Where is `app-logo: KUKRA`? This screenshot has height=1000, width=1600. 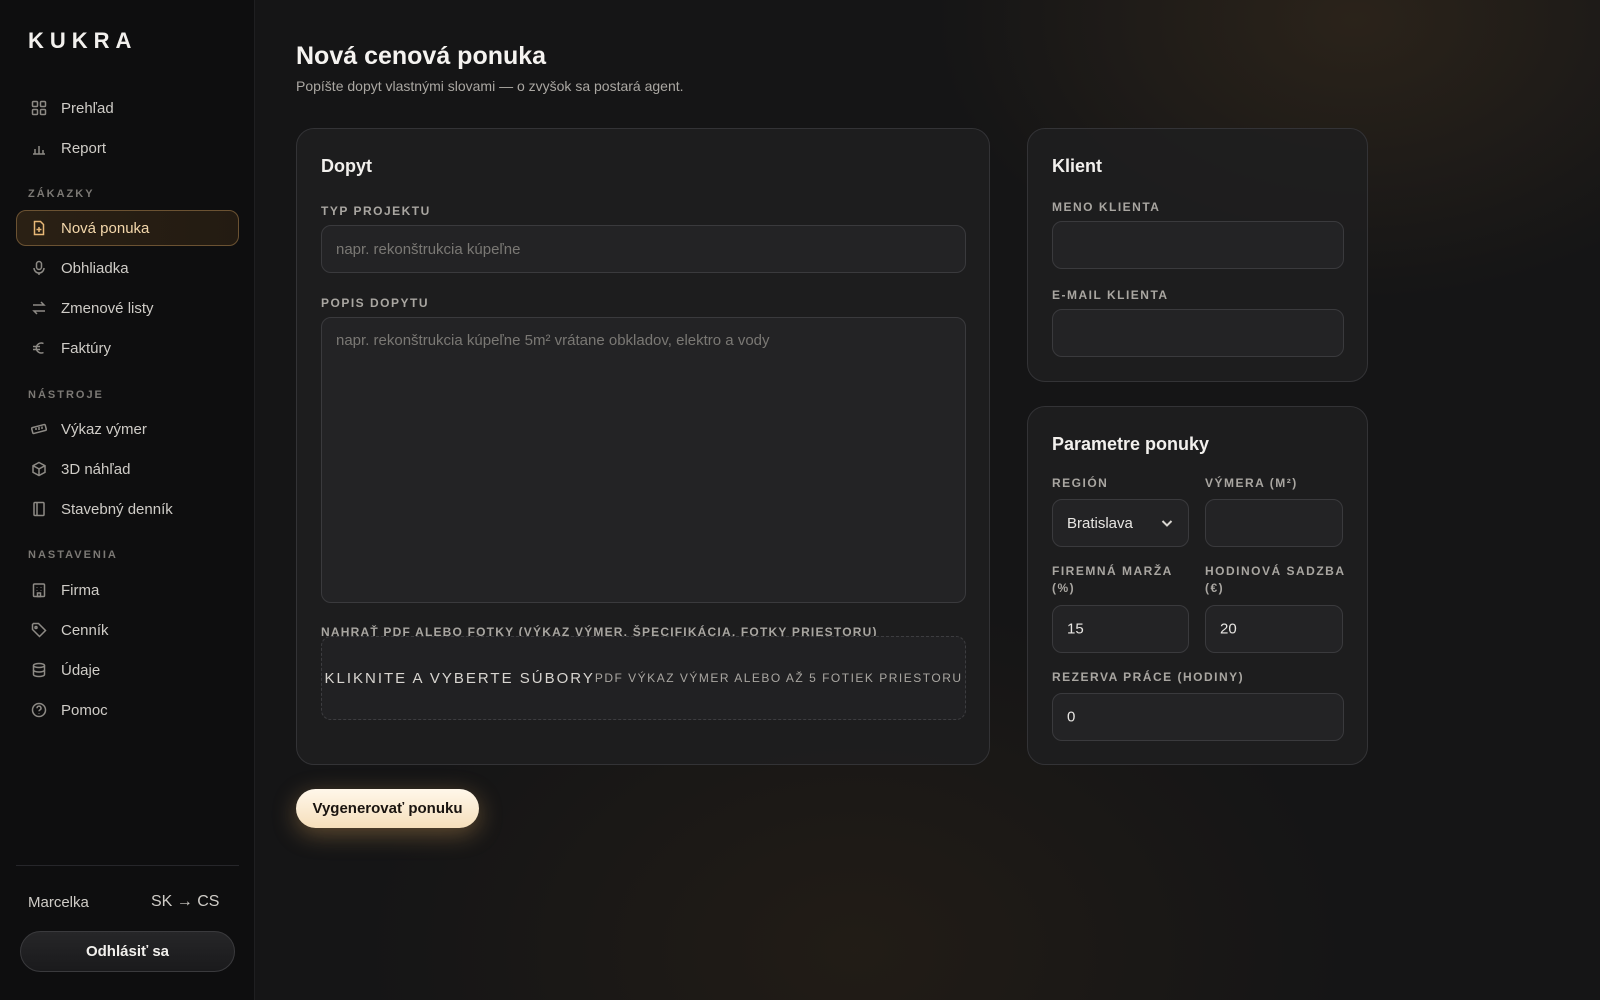
app-logo: KUKRA is located at coordinates (83, 40).